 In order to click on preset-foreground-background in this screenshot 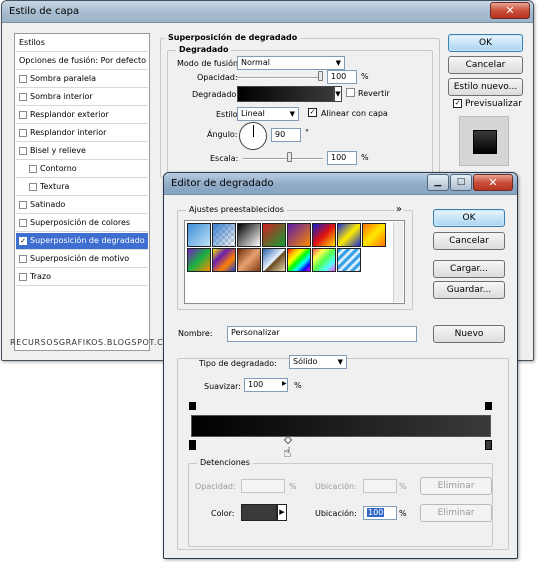, I will do `click(199, 235)`.